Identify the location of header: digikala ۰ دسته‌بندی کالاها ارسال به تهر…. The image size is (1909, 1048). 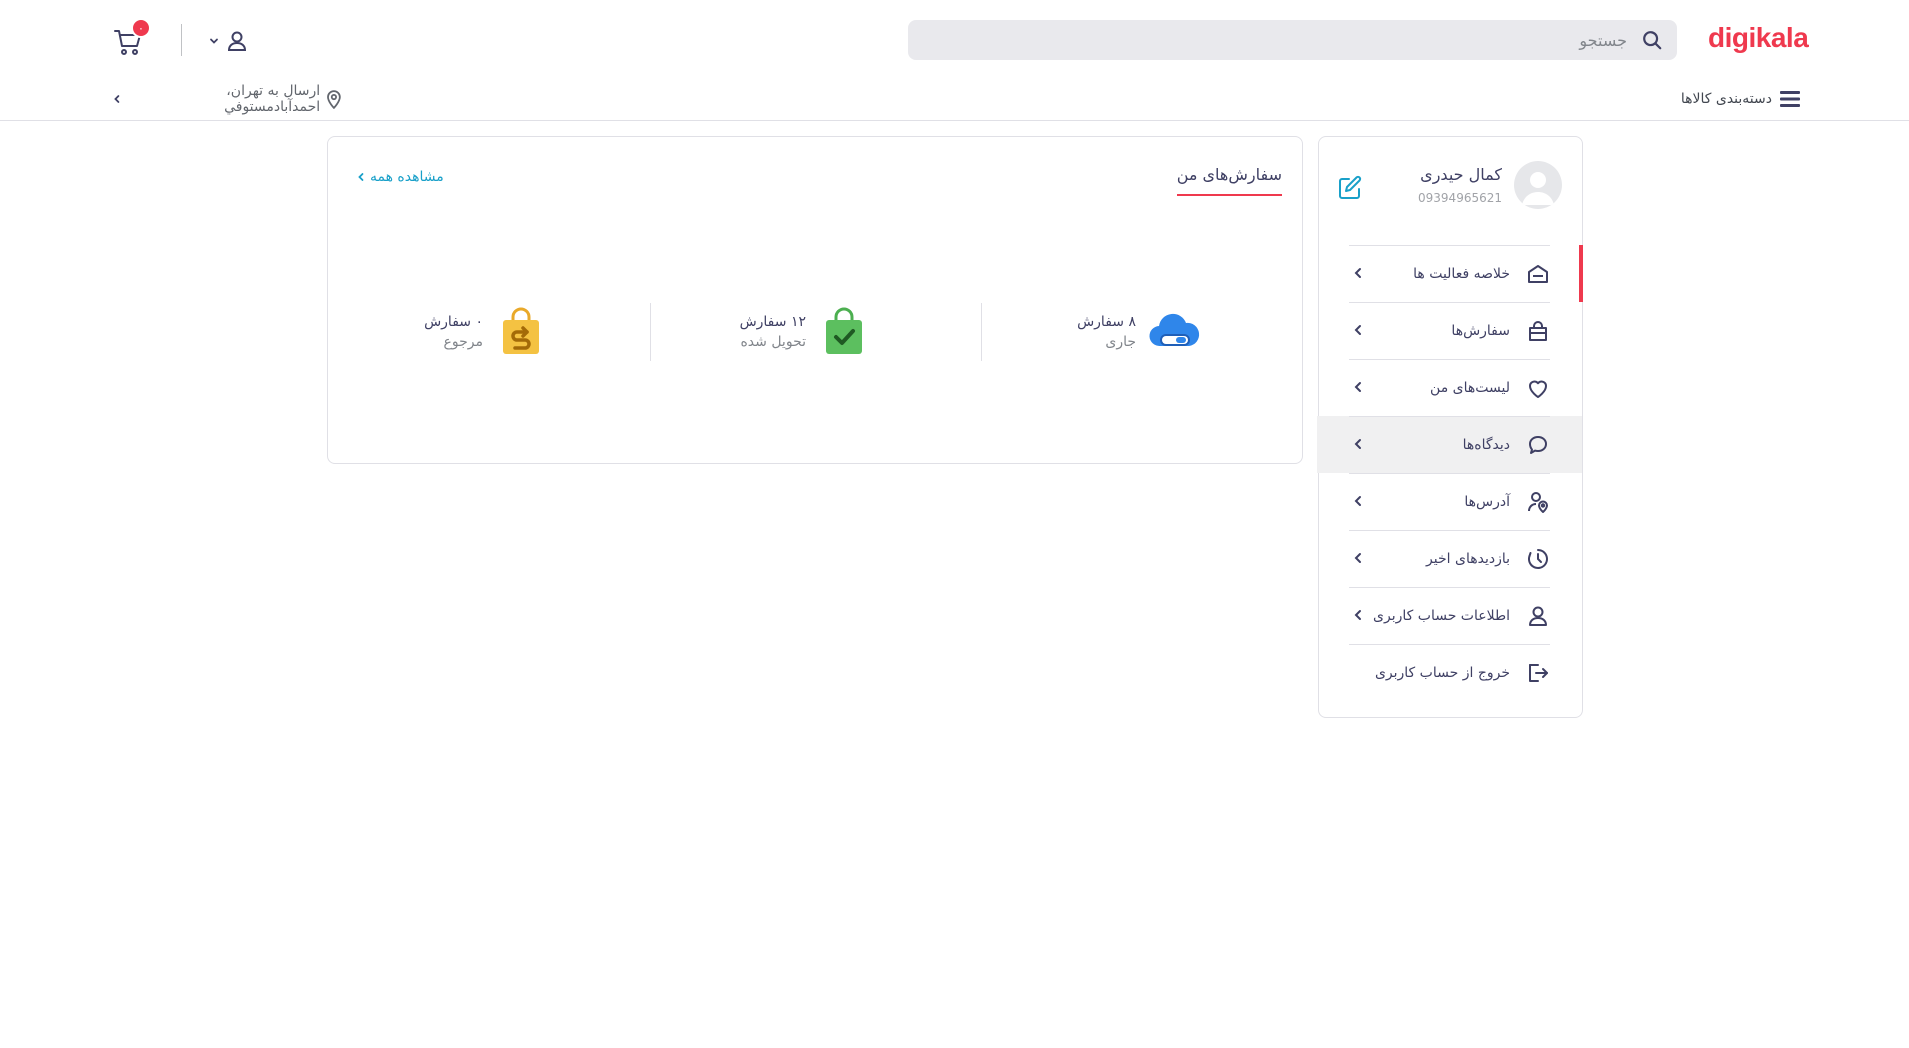
(954, 60).